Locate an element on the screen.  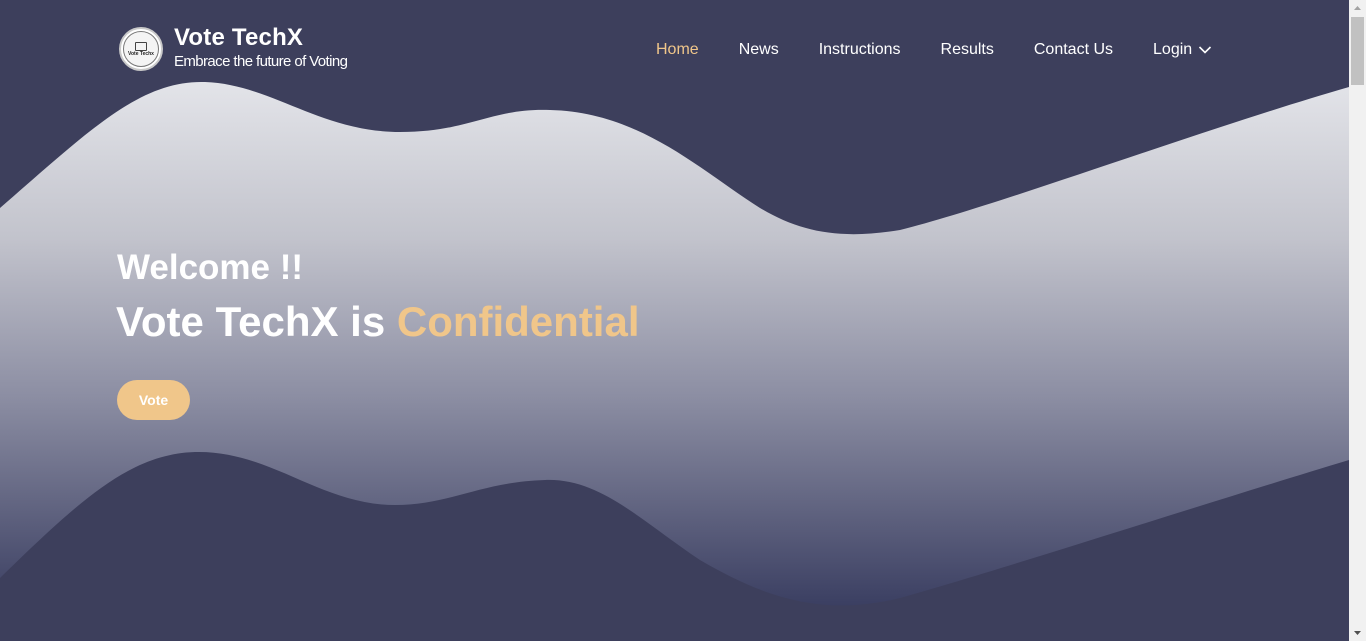
logo-badge: Vote Techx is located at coordinates (141, 49).